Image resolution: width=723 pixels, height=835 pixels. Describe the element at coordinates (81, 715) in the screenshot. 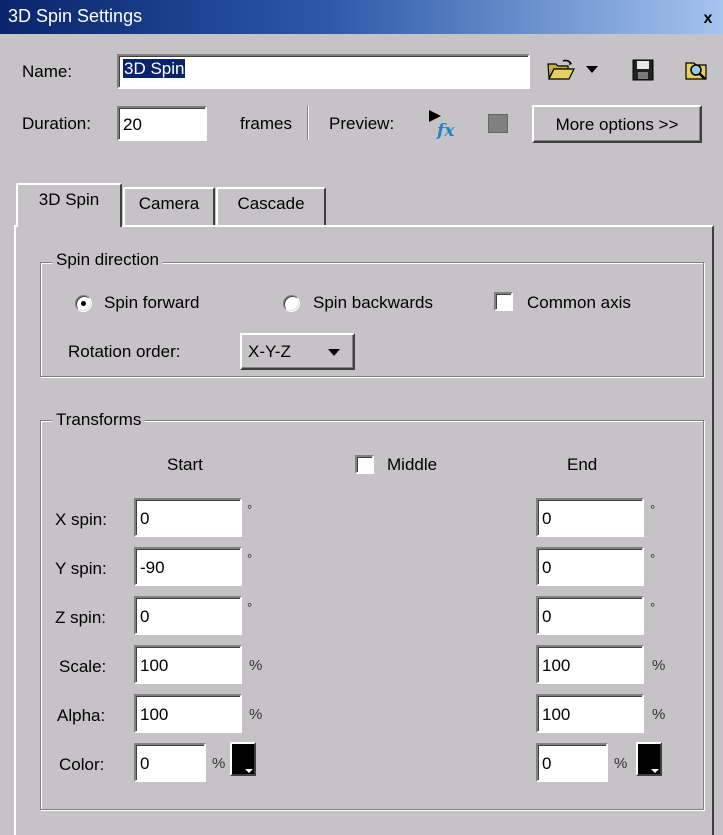

I see `alpha-label: Alpha:` at that location.